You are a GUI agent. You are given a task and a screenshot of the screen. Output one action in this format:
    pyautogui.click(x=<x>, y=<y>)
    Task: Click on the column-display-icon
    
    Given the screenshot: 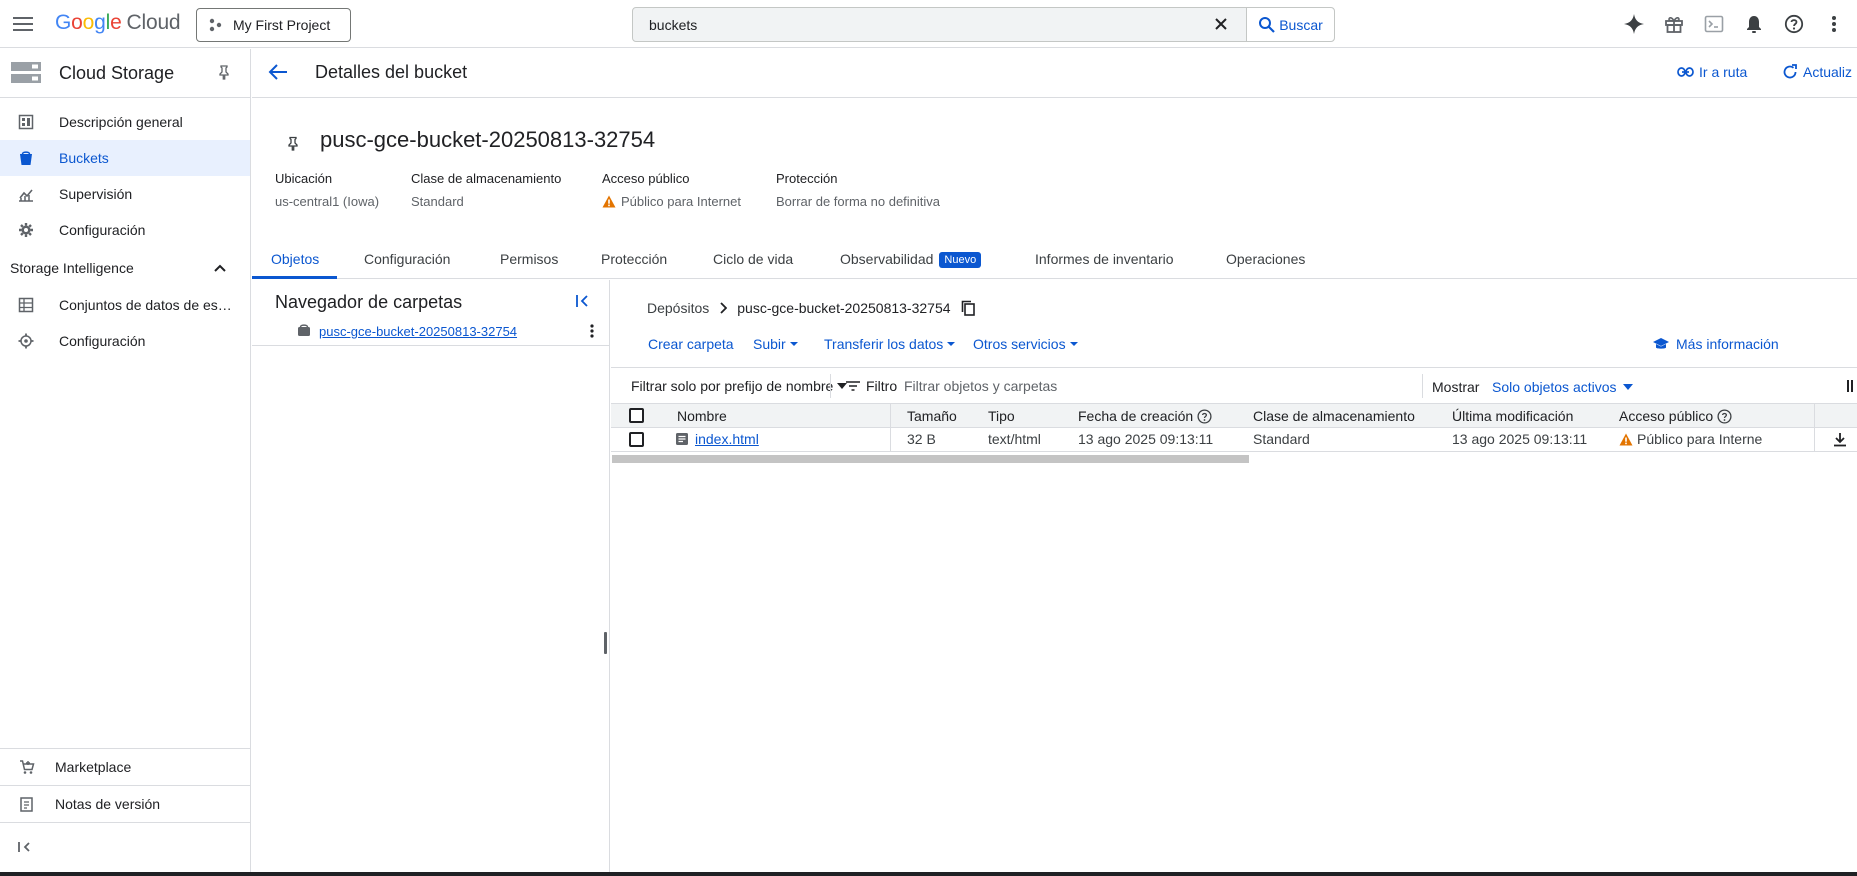 What is the action you would take?
    pyautogui.click(x=1851, y=386)
    